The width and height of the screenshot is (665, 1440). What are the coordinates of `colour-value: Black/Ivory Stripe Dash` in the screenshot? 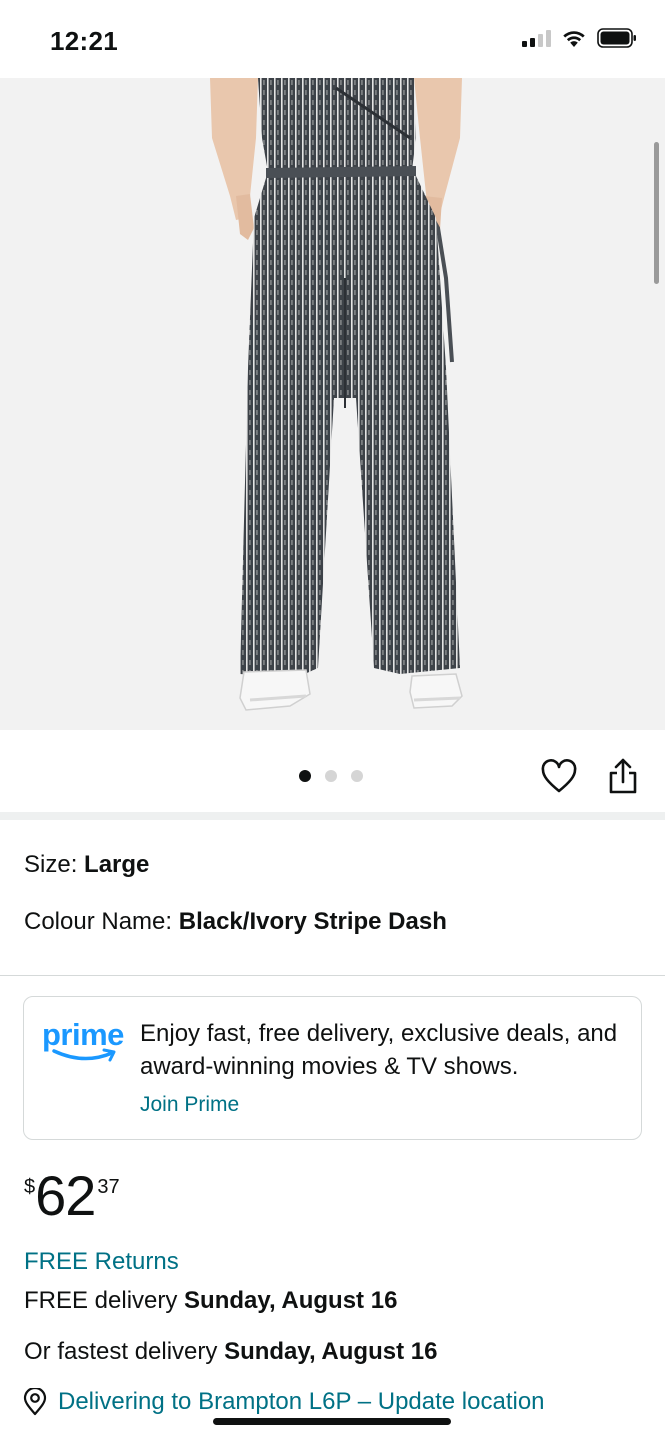 It's located at (312, 921).